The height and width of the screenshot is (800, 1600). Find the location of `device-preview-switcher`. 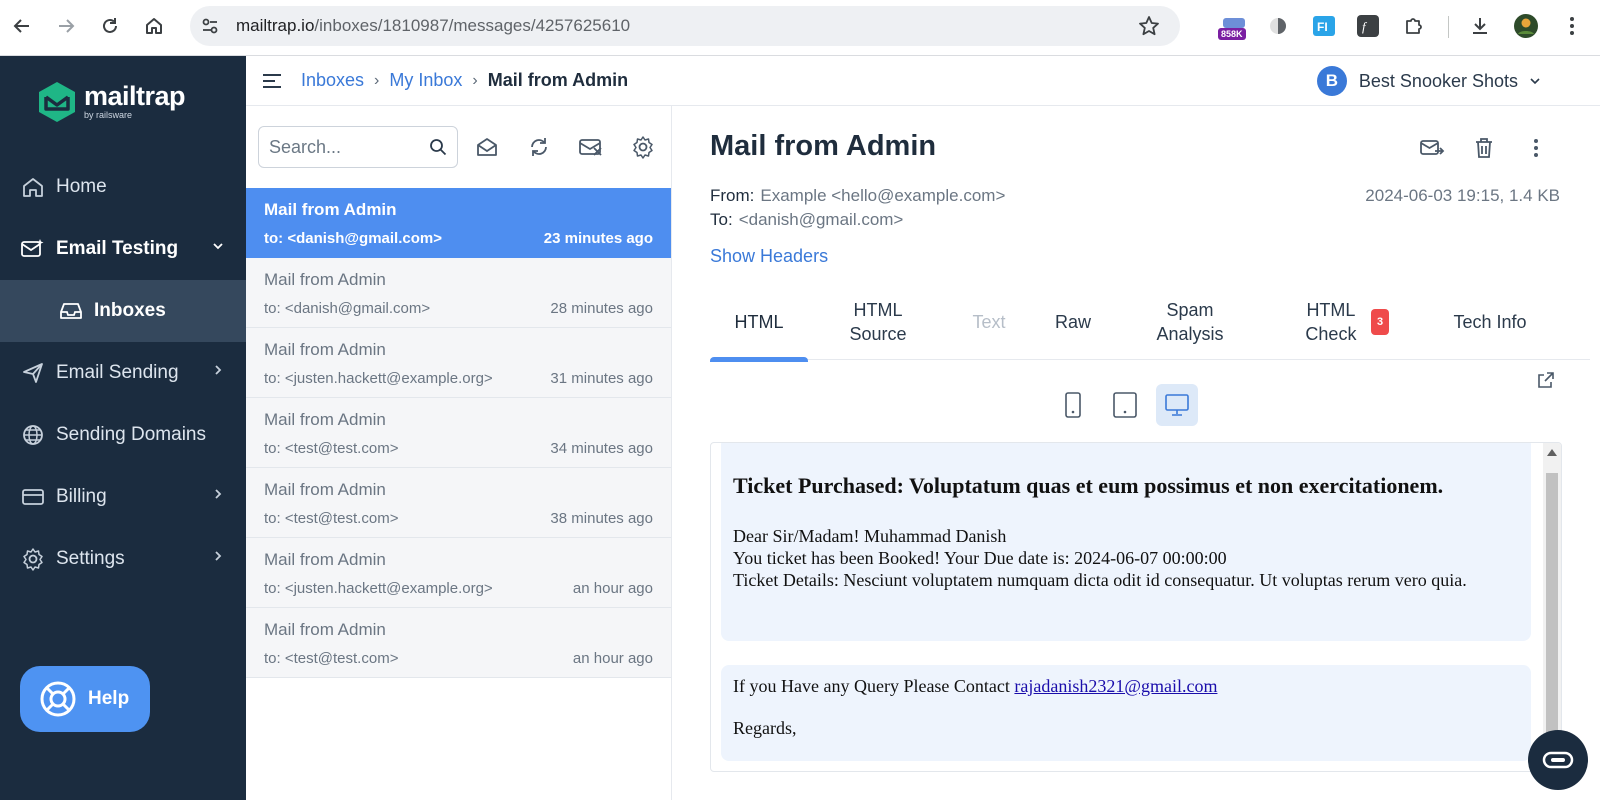

device-preview-switcher is located at coordinates (1125, 405).